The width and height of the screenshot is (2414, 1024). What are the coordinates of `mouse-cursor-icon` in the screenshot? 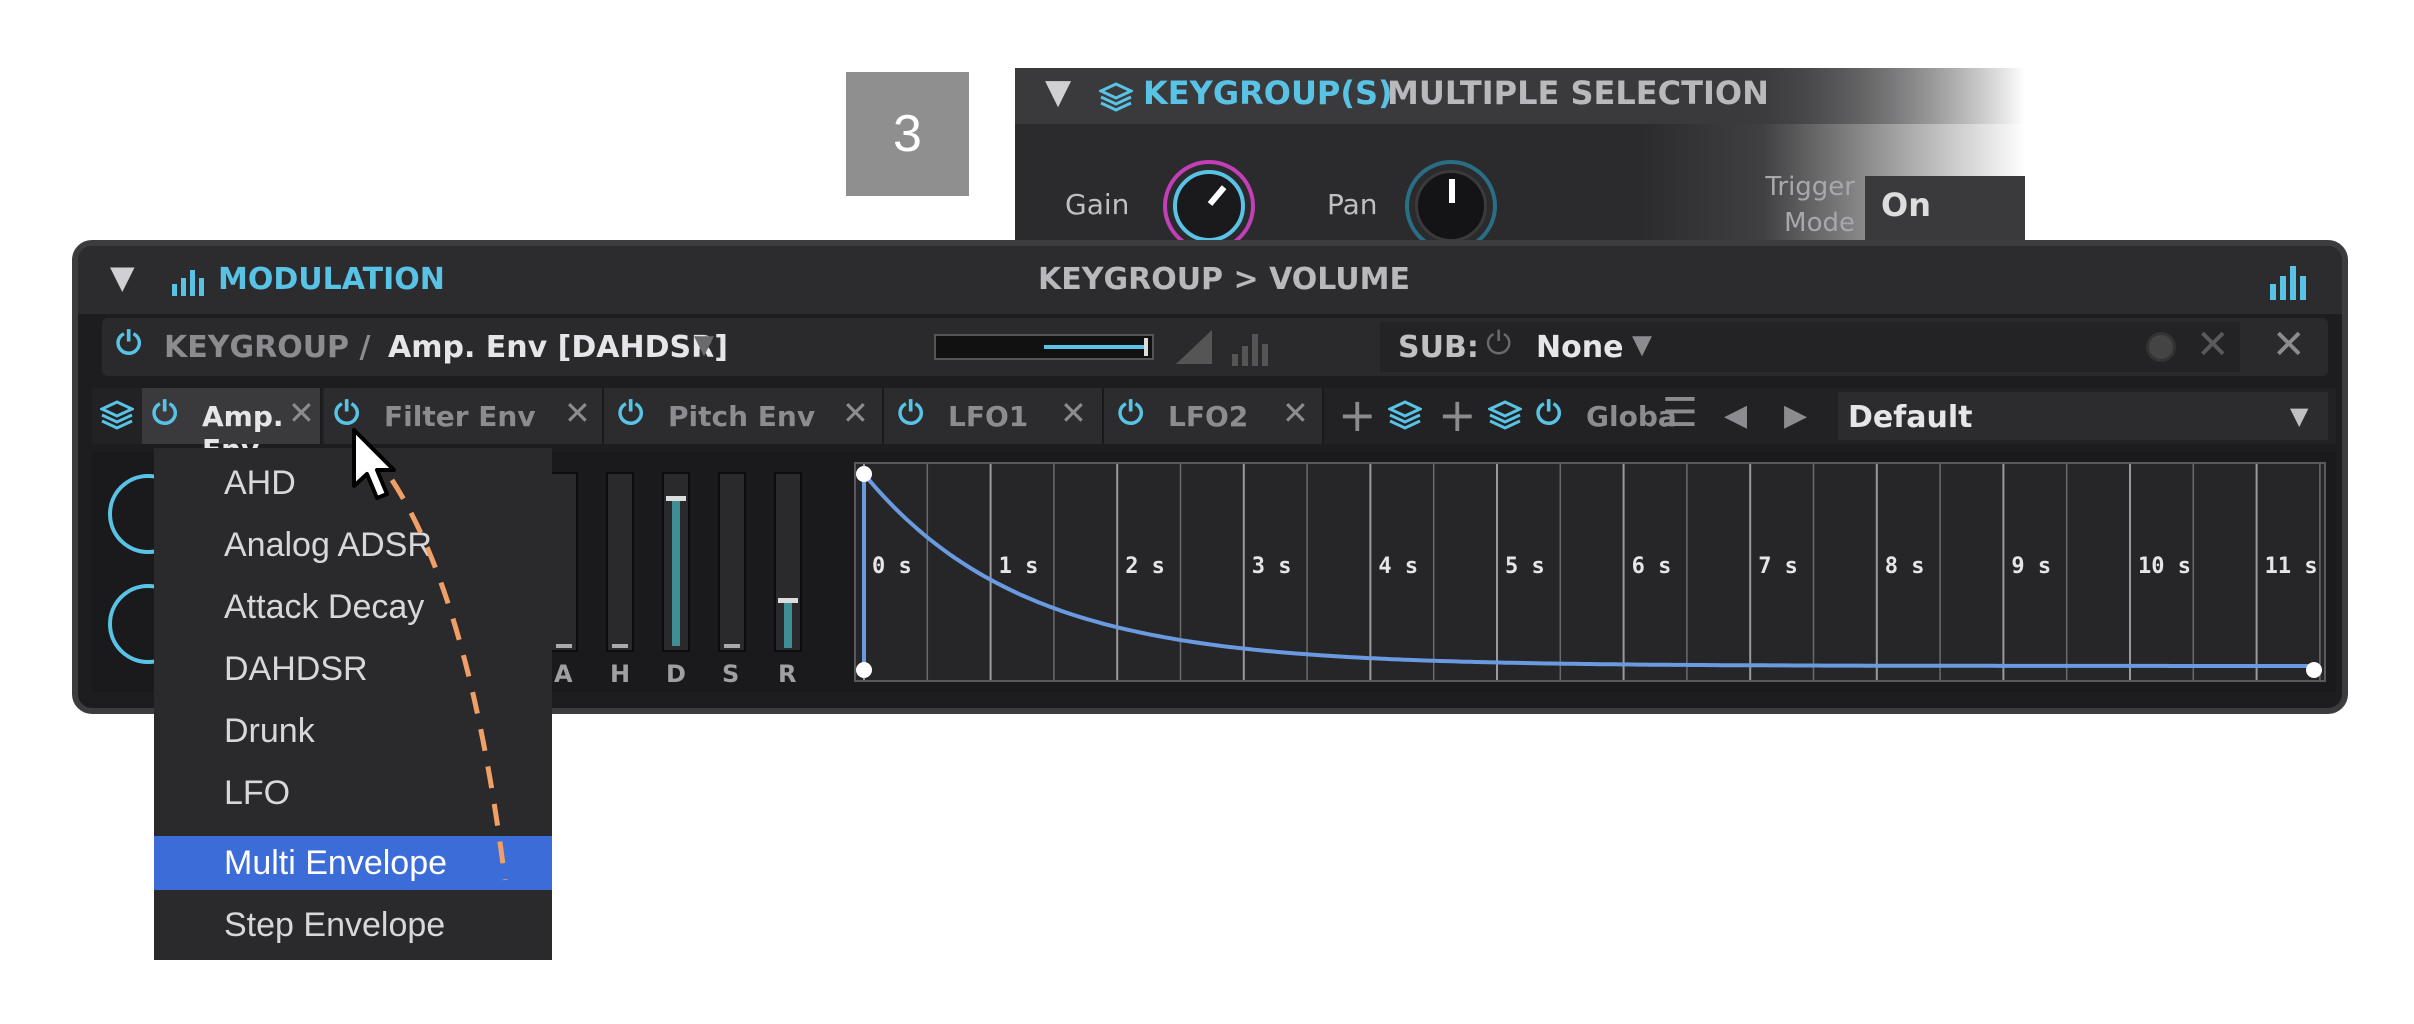 It's located at (374, 464).